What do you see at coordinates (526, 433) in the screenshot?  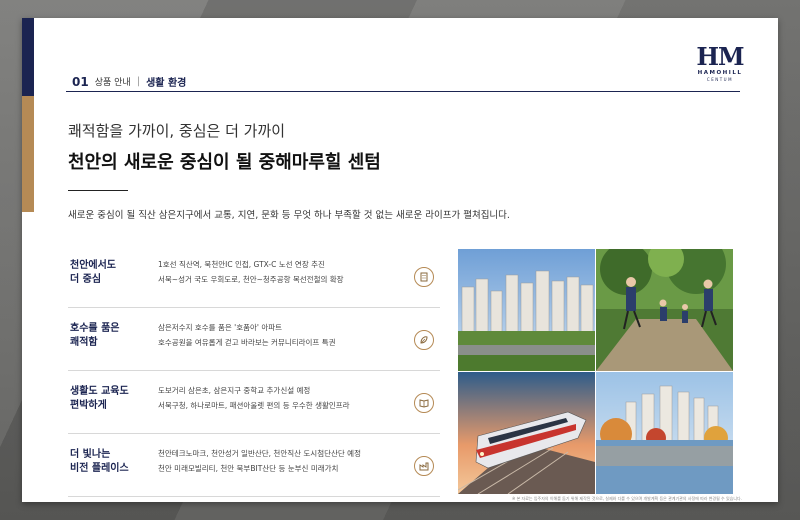 I see `photo-high-speed-train` at bounding box center [526, 433].